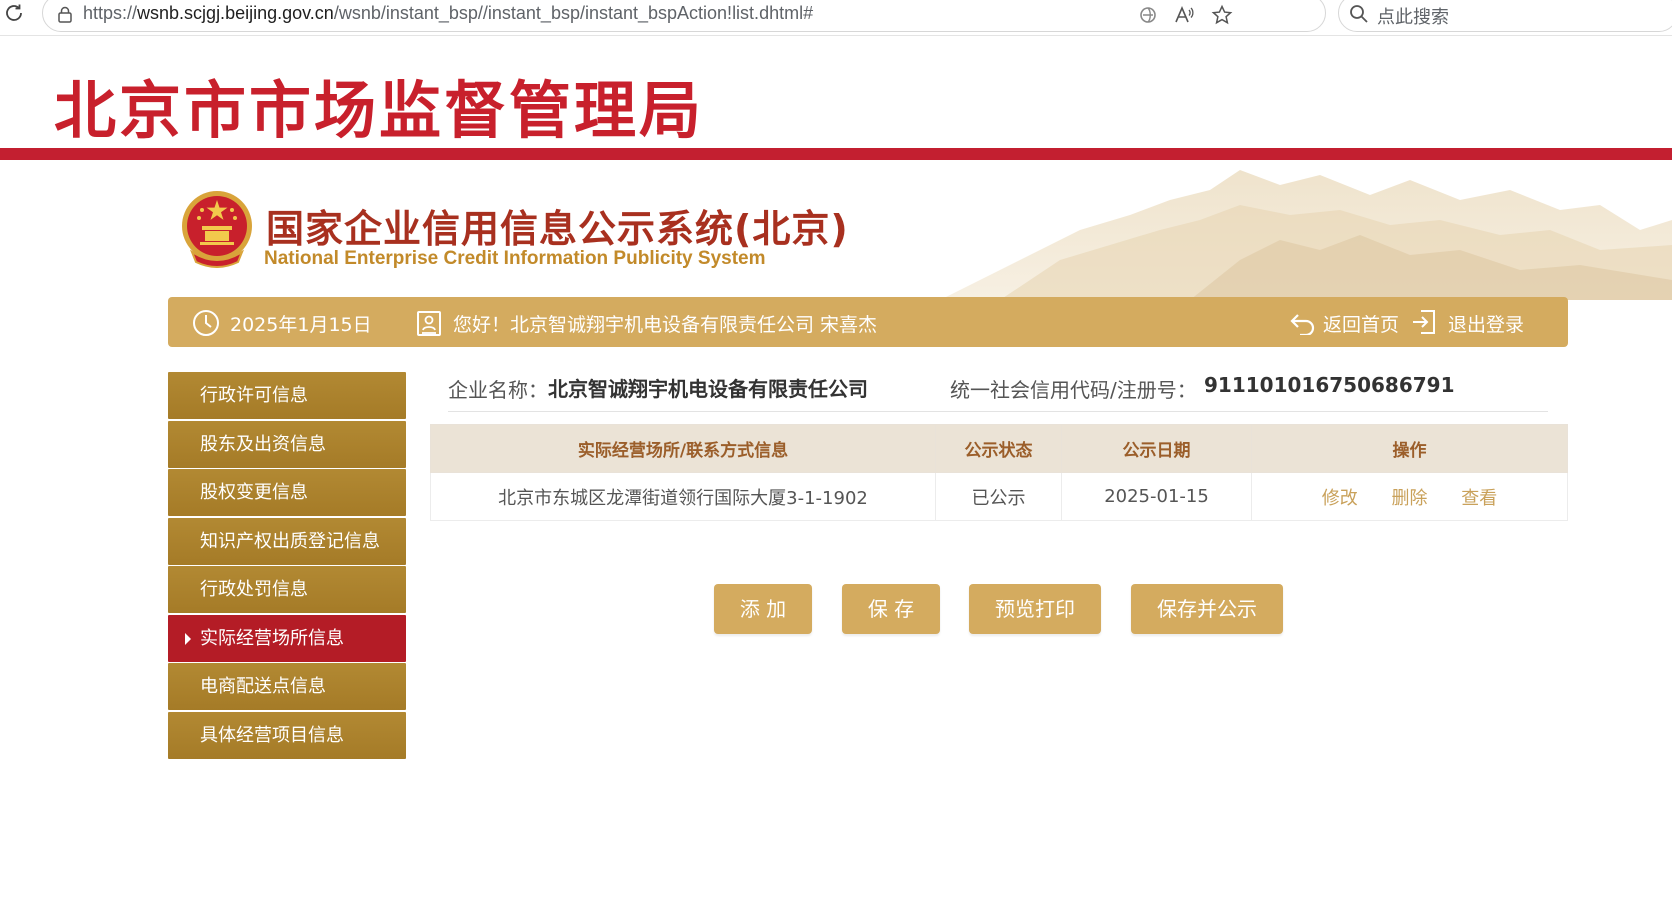  What do you see at coordinates (272, 735) in the screenshot?
I see `sidebar-item-label: 具体经营项目信息` at bounding box center [272, 735].